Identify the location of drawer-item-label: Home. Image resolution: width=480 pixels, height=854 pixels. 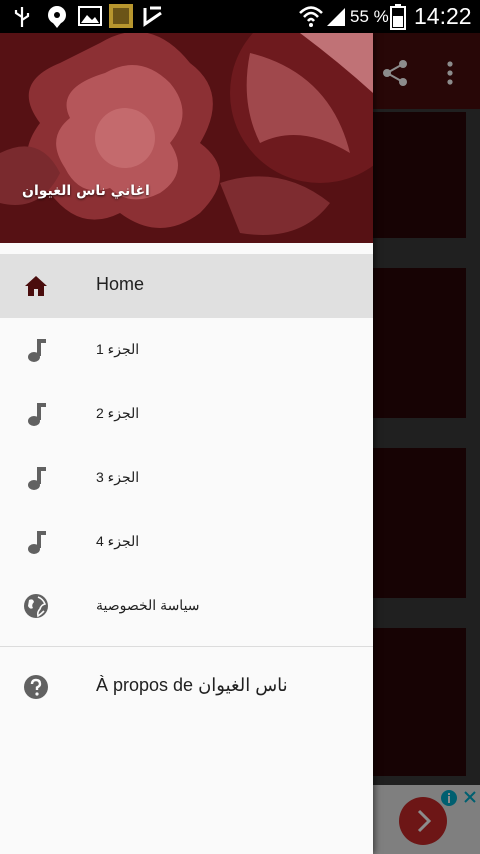
(120, 284).